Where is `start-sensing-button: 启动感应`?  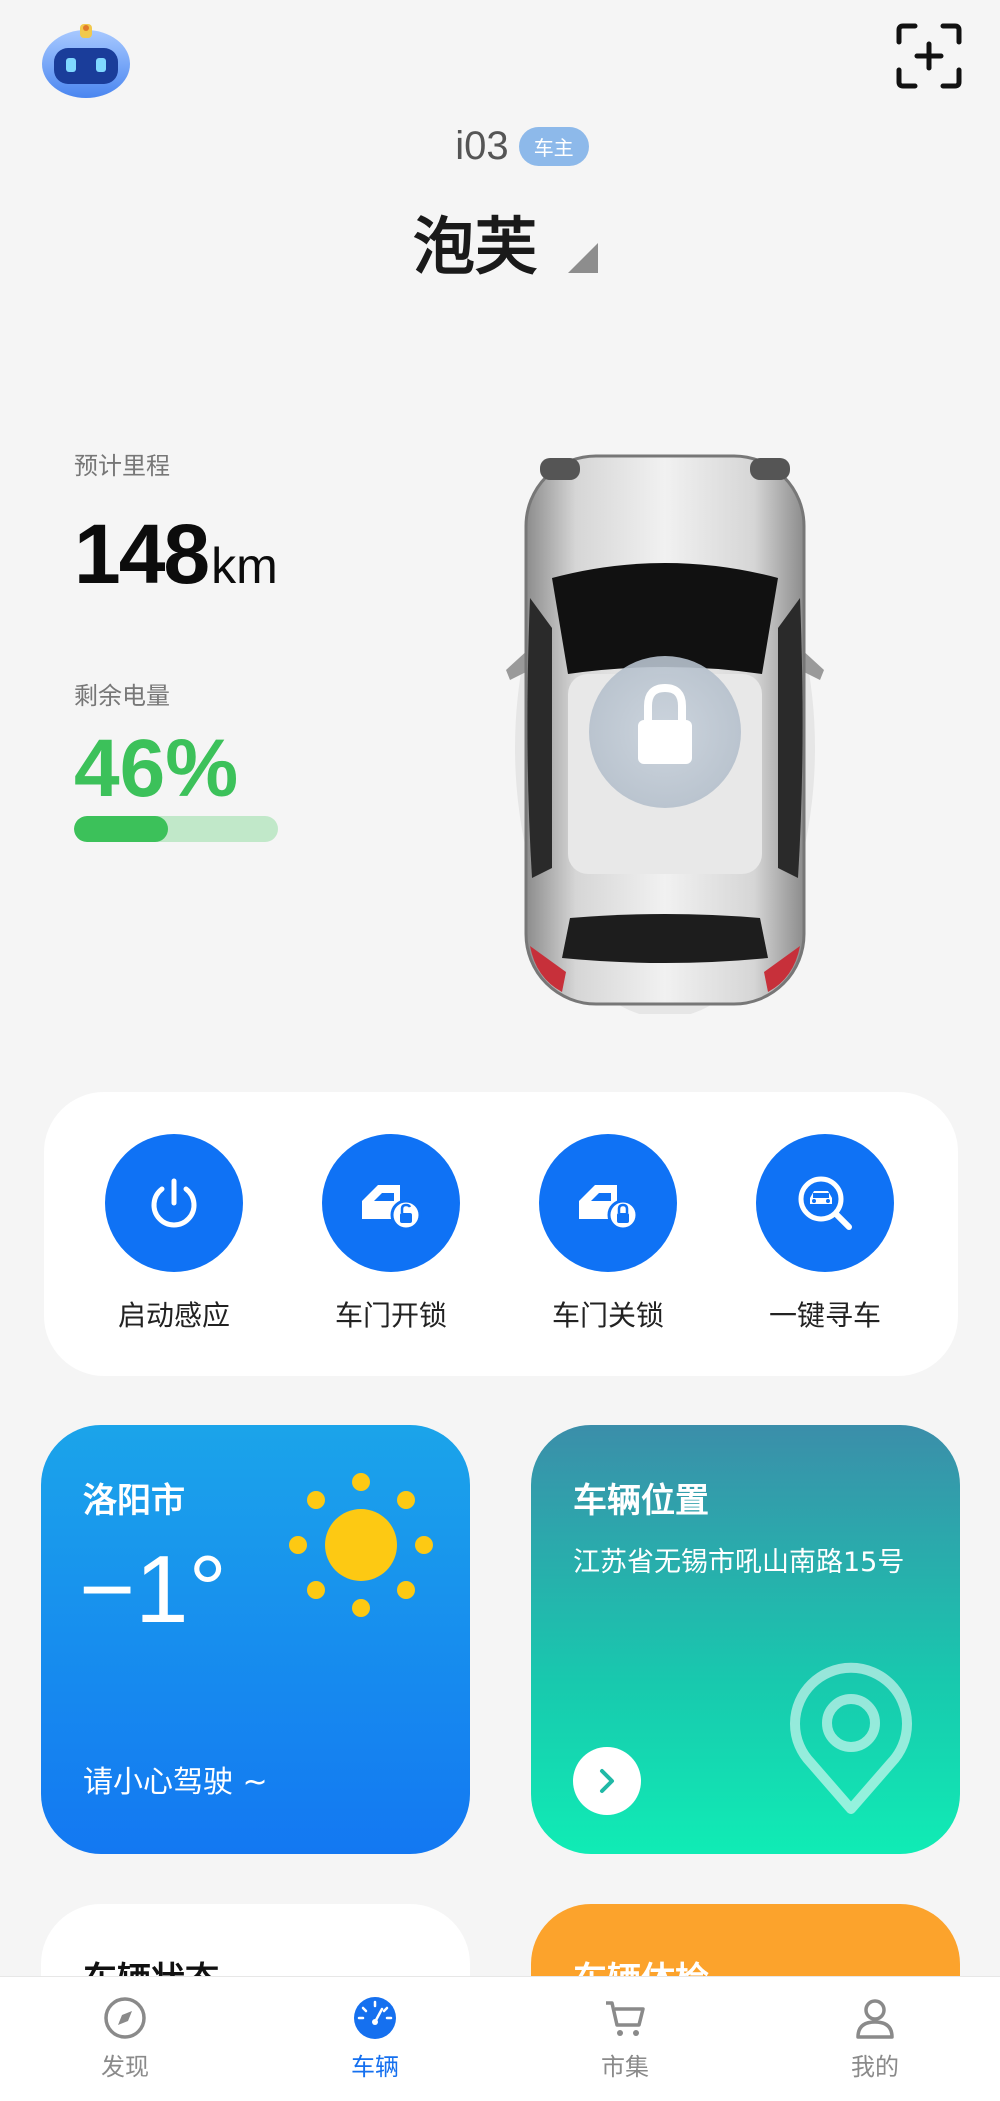 start-sensing-button: 启动感应 is located at coordinates (174, 1234).